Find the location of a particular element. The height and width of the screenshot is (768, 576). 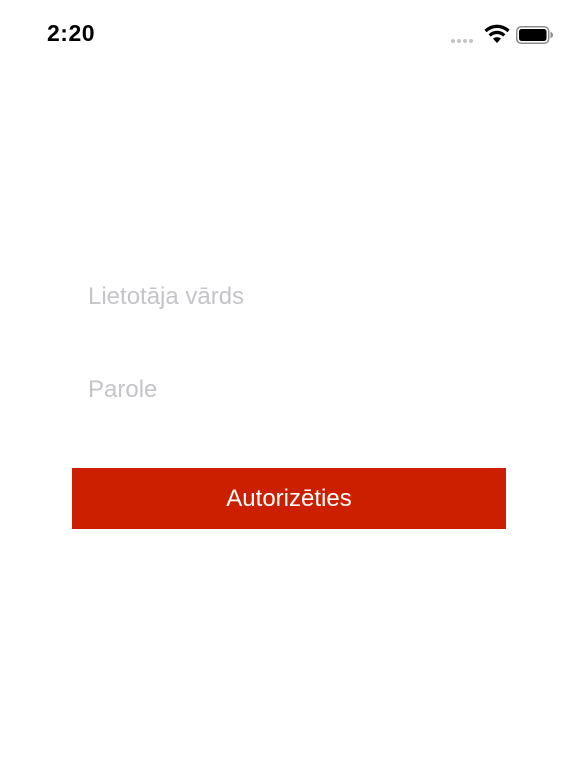

battery-icon is located at coordinates (534, 35).